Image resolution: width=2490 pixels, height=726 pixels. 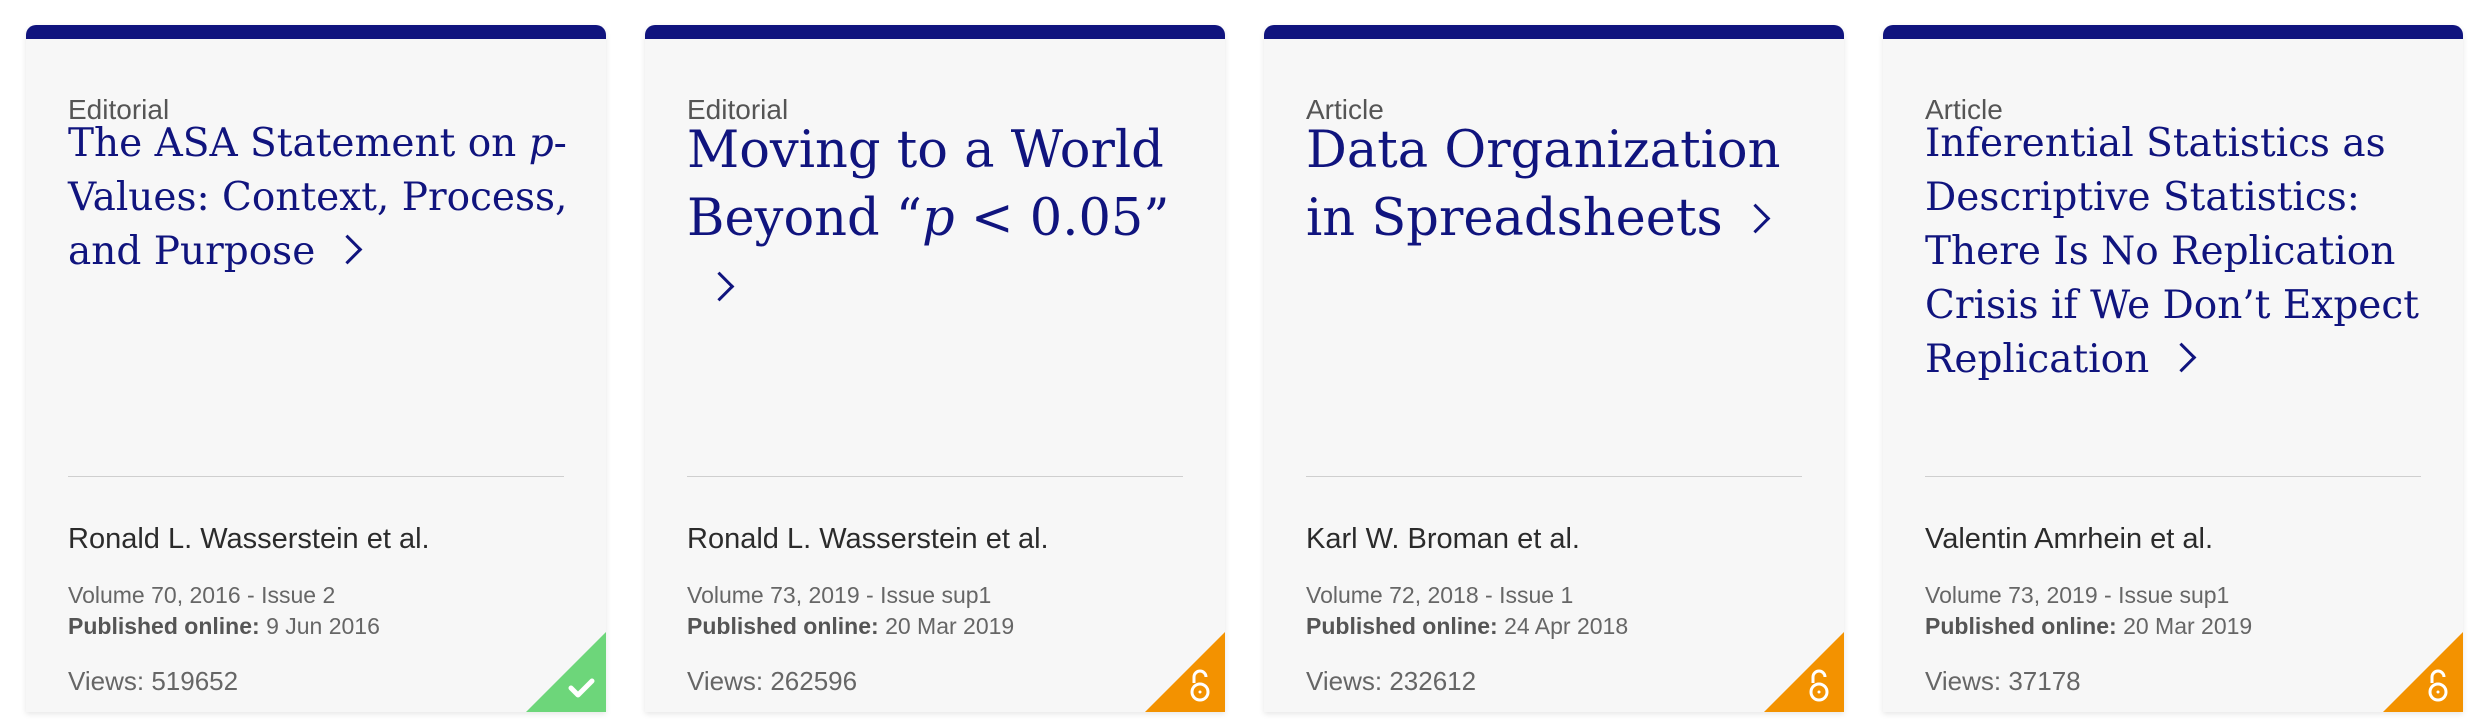 What do you see at coordinates (1062, 218) in the screenshot?
I see `title-text-tail: < 0.05”` at bounding box center [1062, 218].